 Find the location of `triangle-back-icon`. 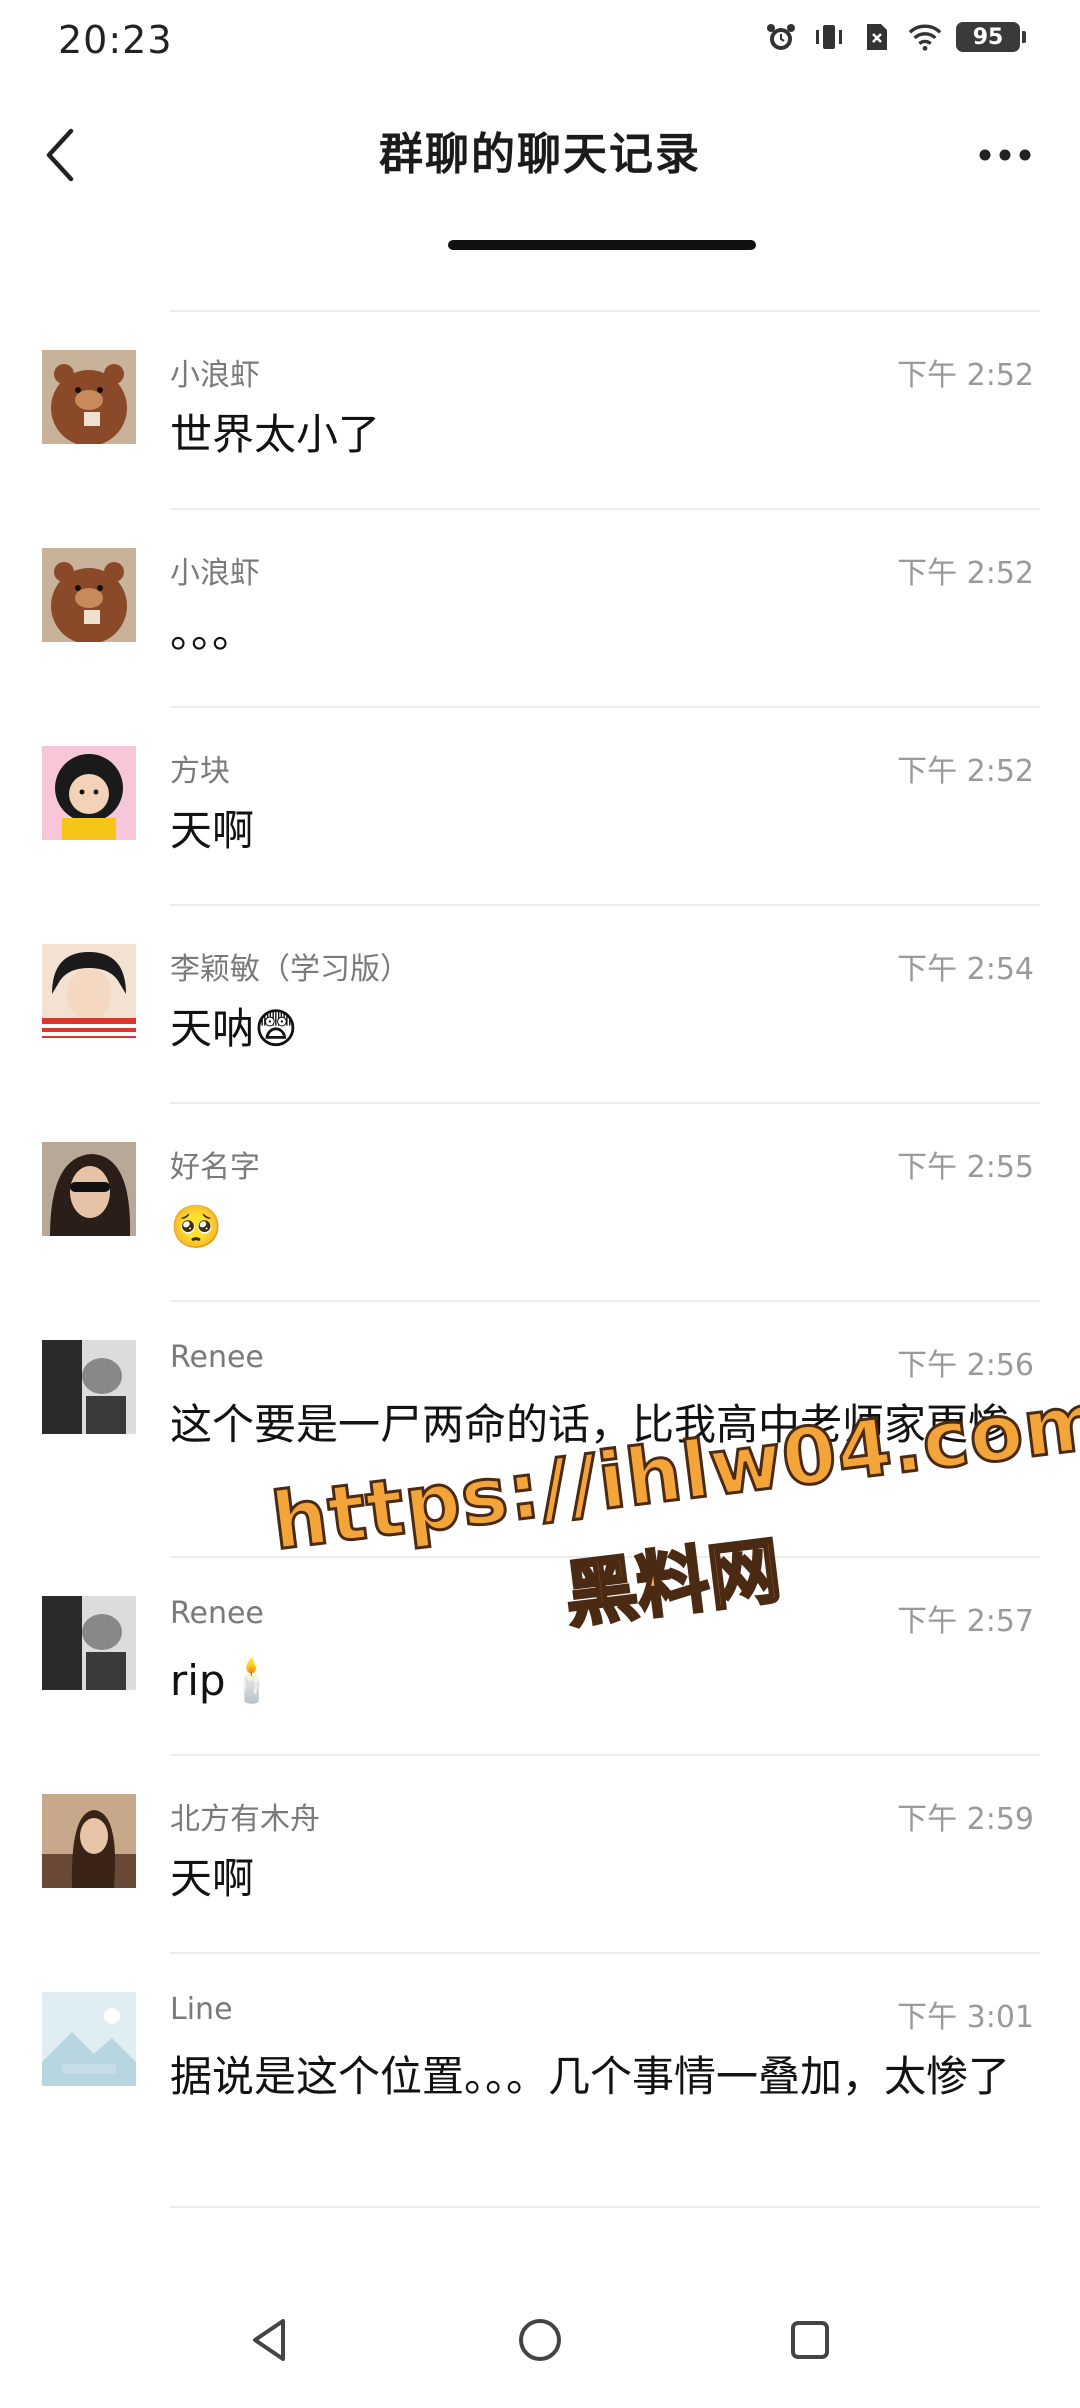

triangle-back-icon is located at coordinates (269, 2340).